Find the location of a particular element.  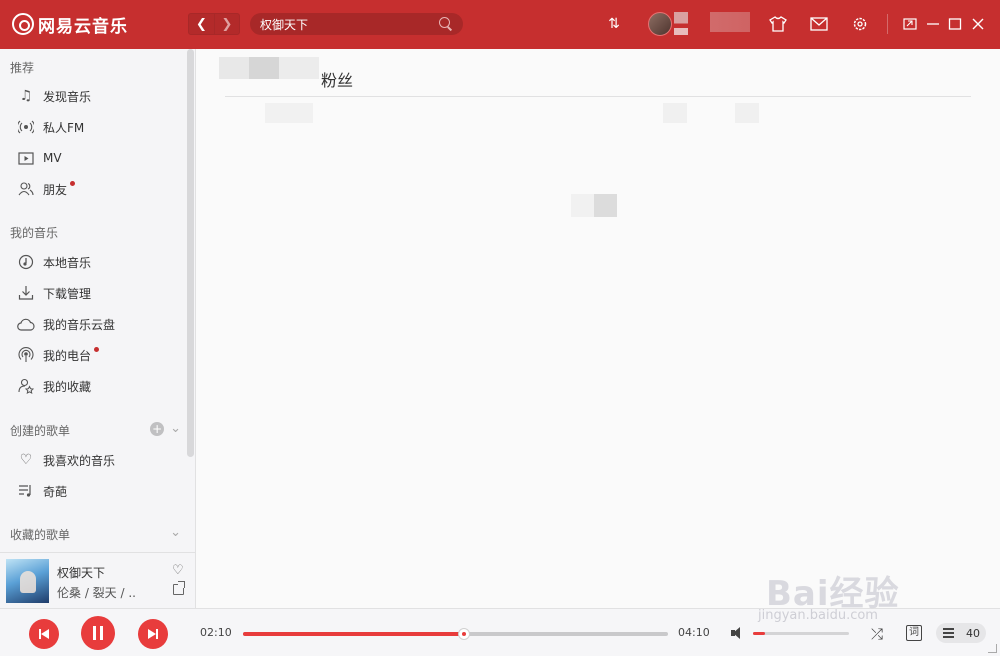

sidebar-item-downloads: 下载管理 is located at coordinates (94, 293).